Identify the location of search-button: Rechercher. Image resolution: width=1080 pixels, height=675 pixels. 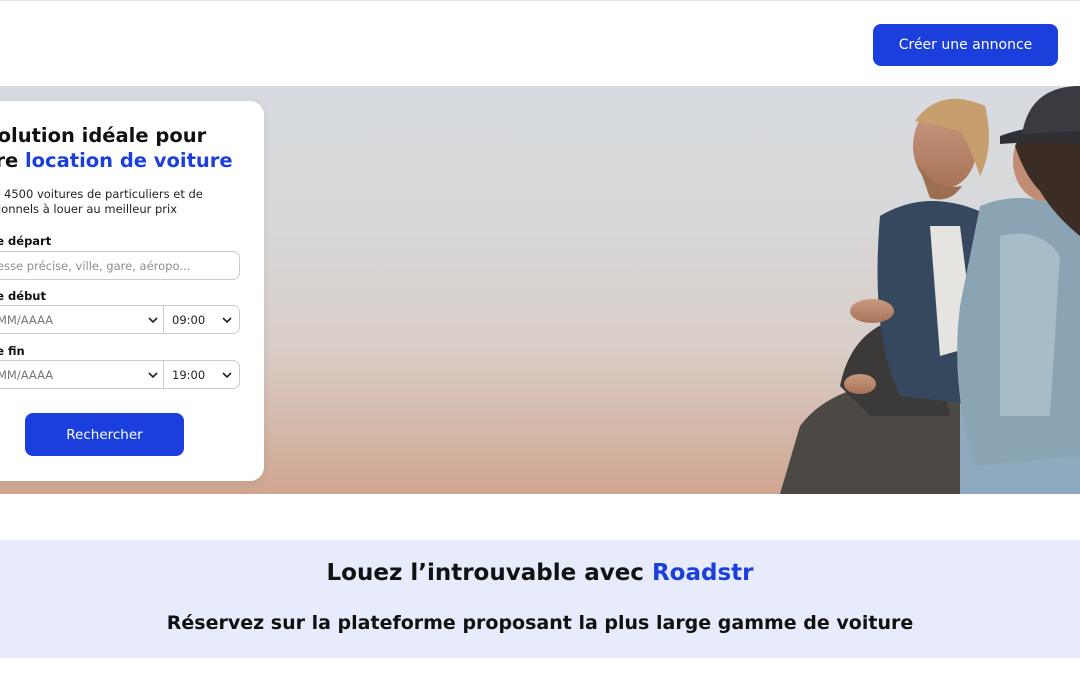
(104, 434).